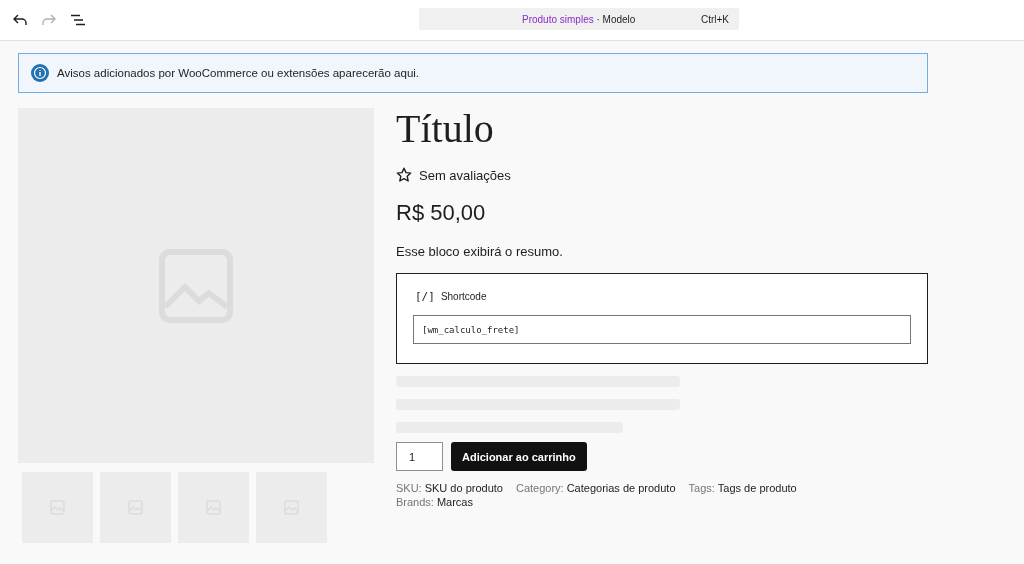  I want to click on meta-label: SKU:, so click(409, 488).